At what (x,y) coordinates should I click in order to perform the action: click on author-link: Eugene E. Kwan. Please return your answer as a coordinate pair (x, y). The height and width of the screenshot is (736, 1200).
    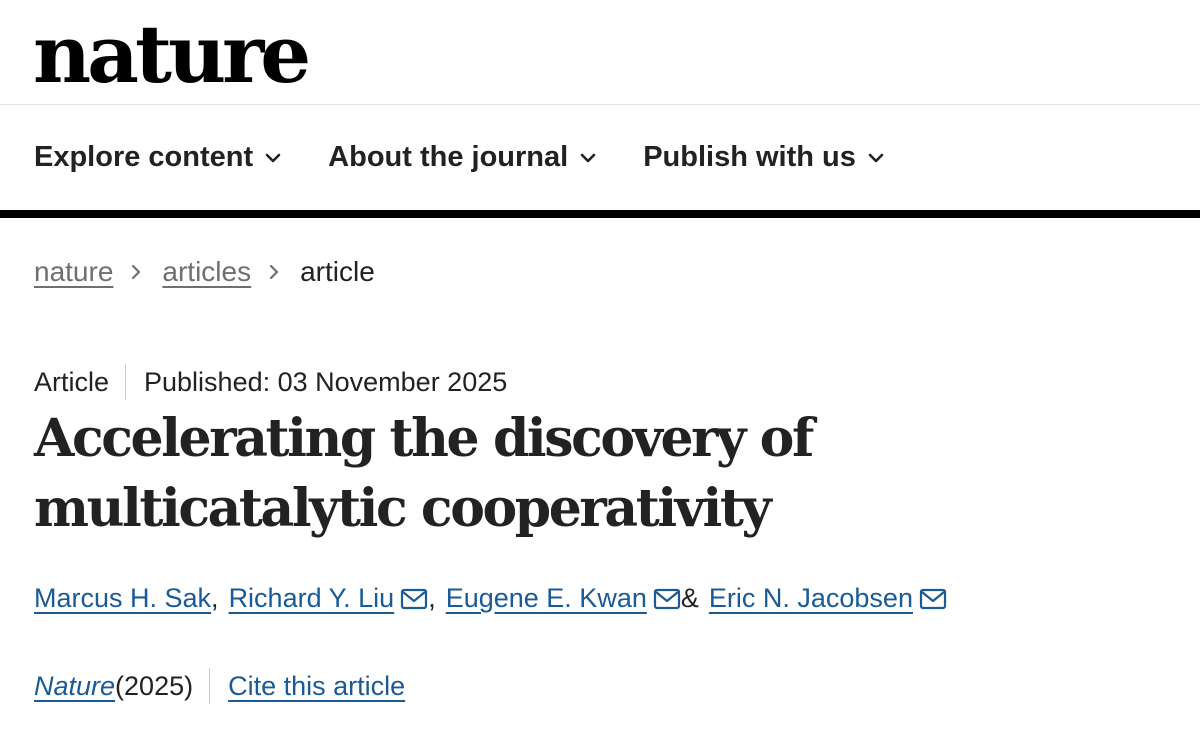
    Looking at the image, I should click on (546, 598).